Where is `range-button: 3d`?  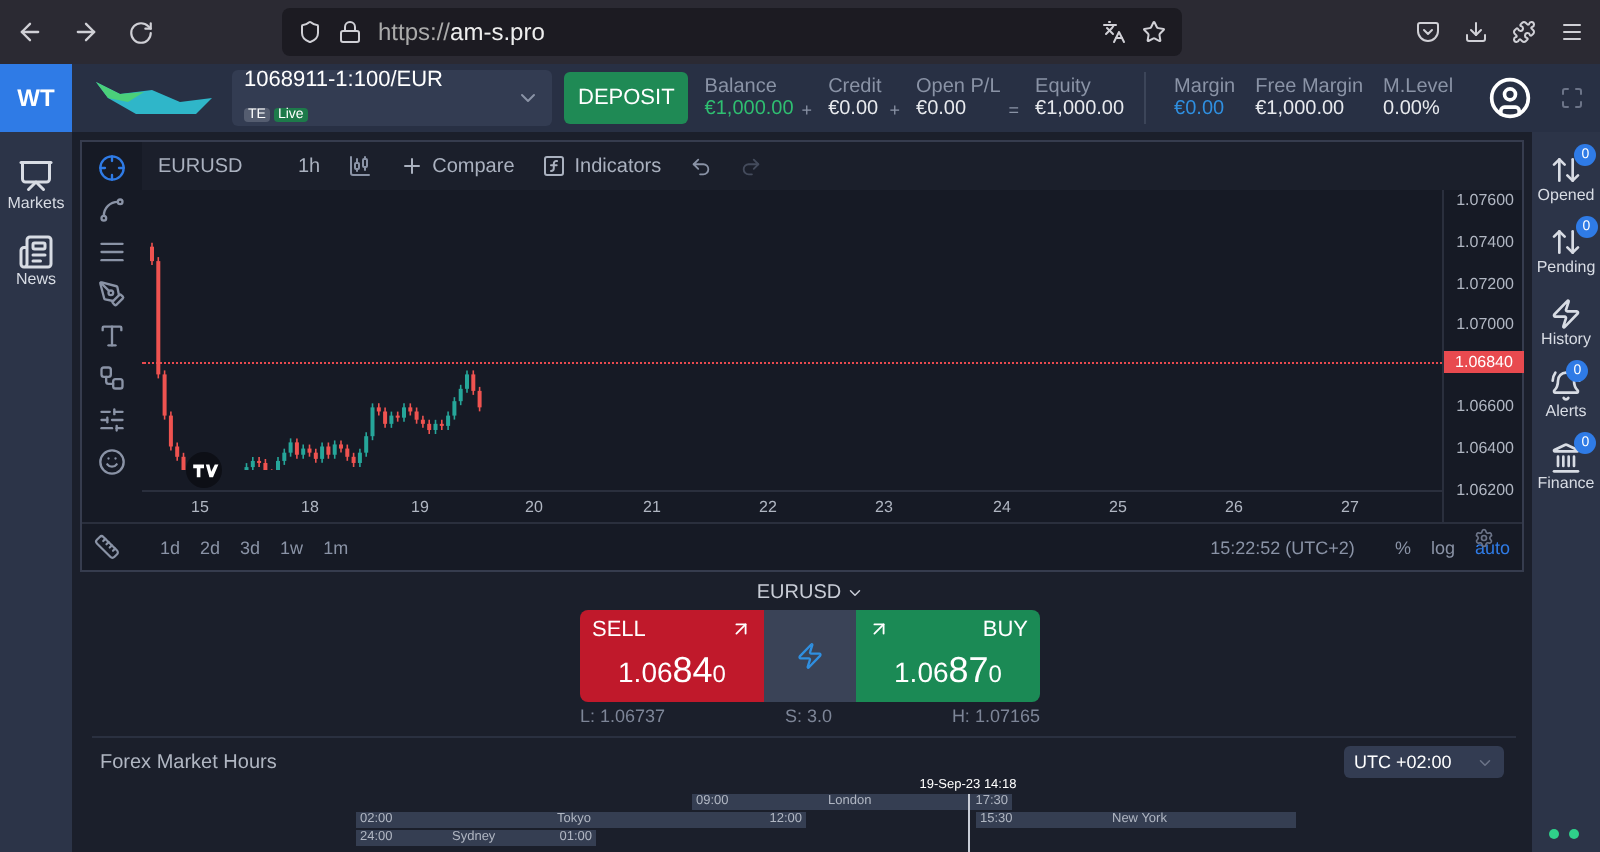
range-button: 3d is located at coordinates (250, 547).